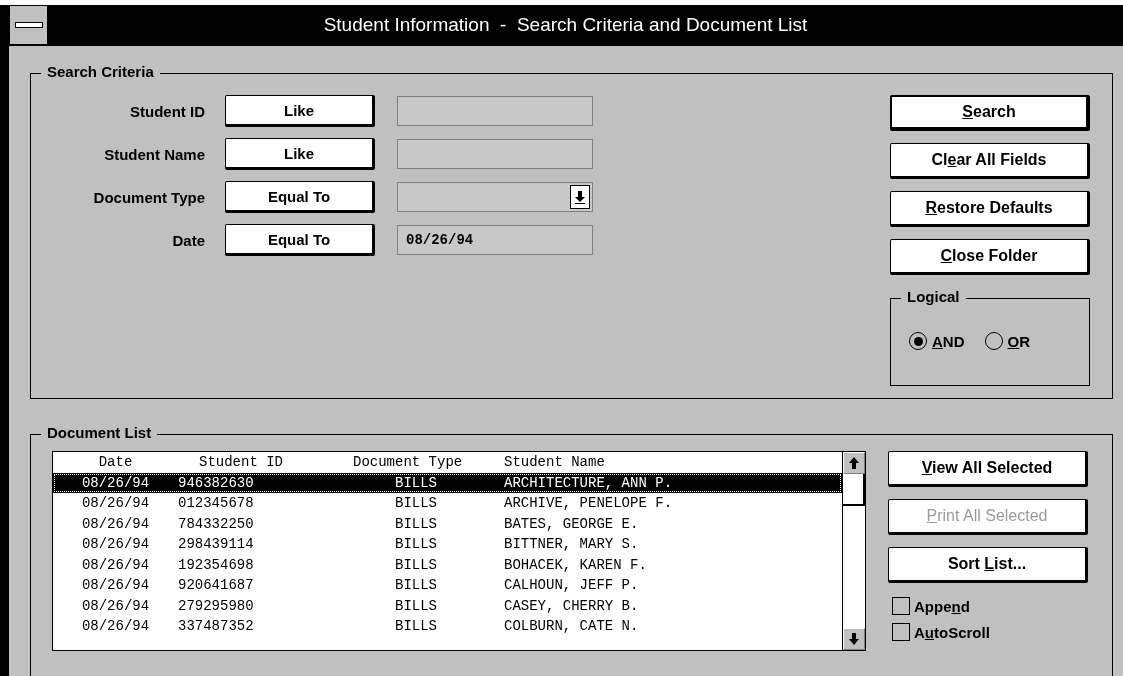 The height and width of the screenshot is (676, 1123). Describe the element at coordinates (952, 632) in the screenshot. I see `checkbox-label: AutoScroll` at that location.